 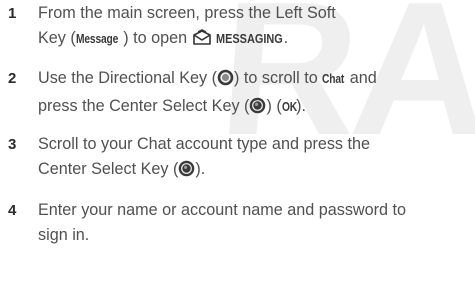 What do you see at coordinates (12, 13) in the screenshot?
I see `step-number: 1` at bounding box center [12, 13].